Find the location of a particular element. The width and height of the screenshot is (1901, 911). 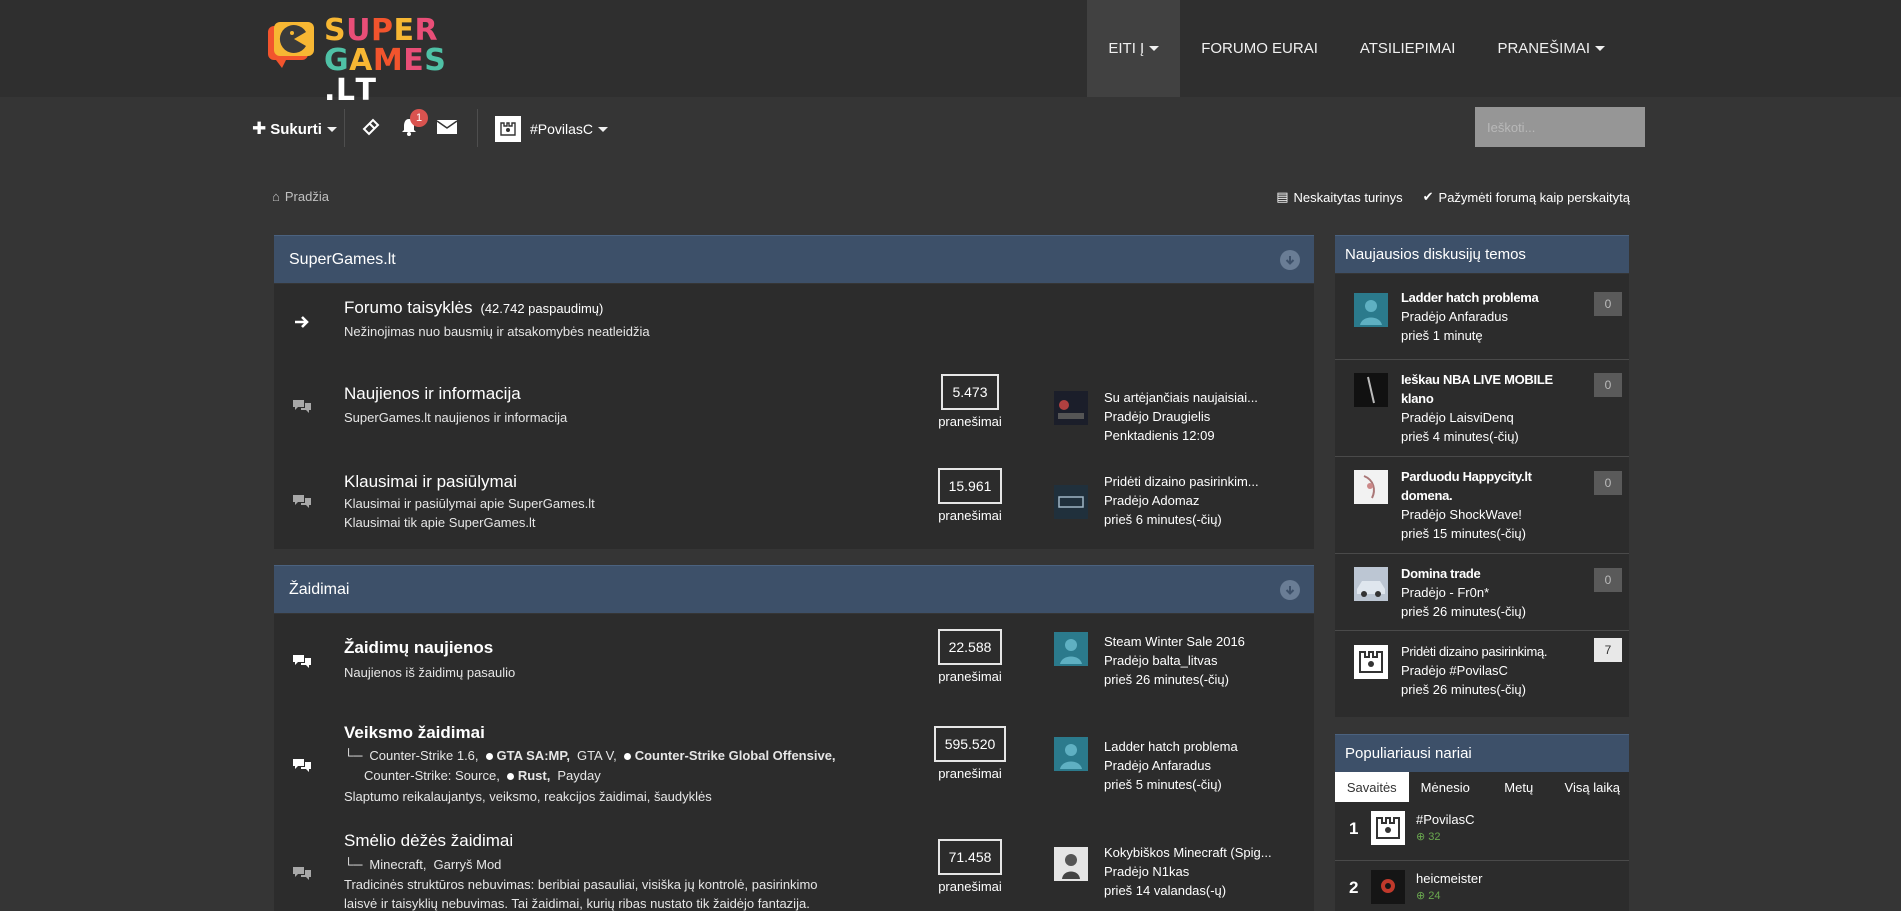

breadcrumb: ⌂ Pradžia is located at coordinates (300, 196).